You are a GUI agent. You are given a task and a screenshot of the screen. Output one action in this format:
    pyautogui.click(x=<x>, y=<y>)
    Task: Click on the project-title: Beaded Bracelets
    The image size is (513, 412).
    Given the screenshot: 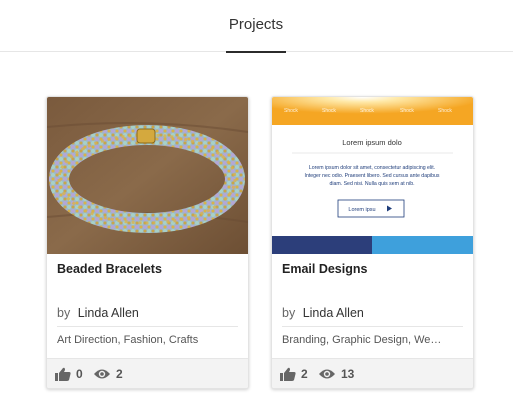 What is the action you would take?
    pyautogui.click(x=109, y=269)
    